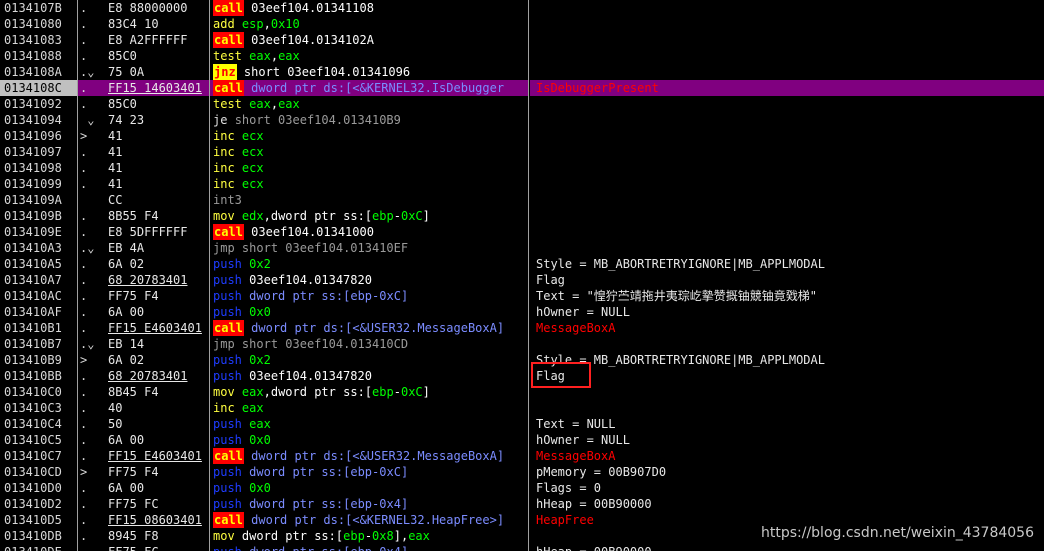 This screenshot has height=551, width=1044. What do you see at coordinates (144, 120) in the screenshot?
I see `bytes-cell: ⌄ 74 23` at bounding box center [144, 120].